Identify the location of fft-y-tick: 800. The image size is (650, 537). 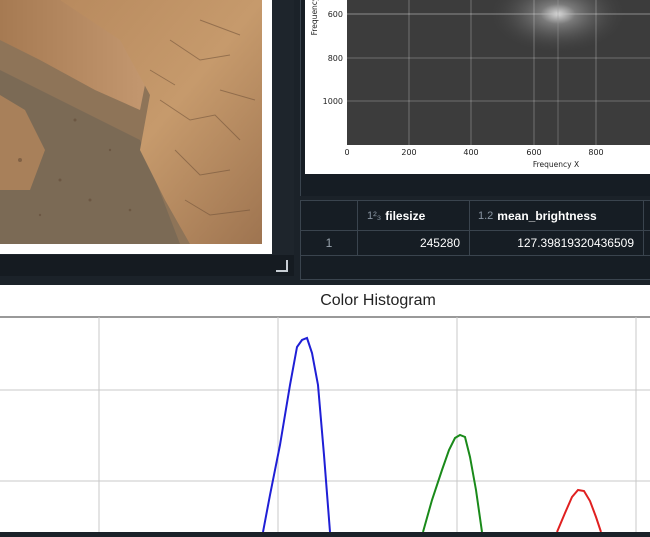
(335, 58).